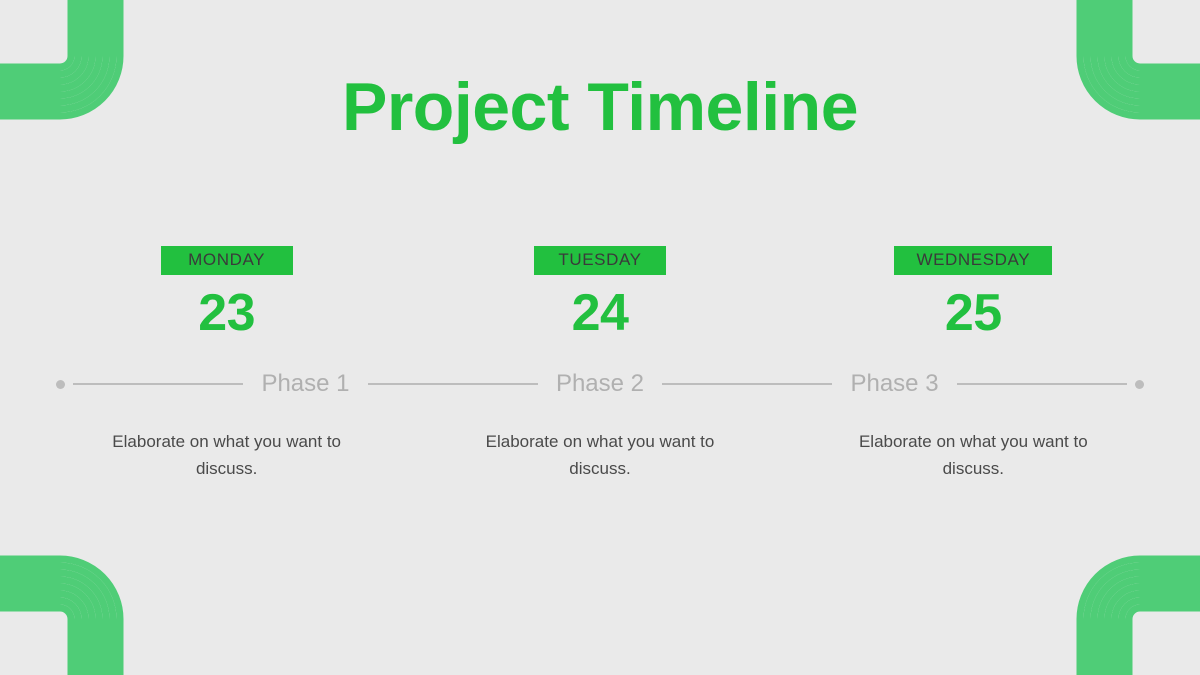 Image resolution: width=1200 pixels, height=675 pixels. I want to click on timeline-end-dot-icon, so click(1139, 384).